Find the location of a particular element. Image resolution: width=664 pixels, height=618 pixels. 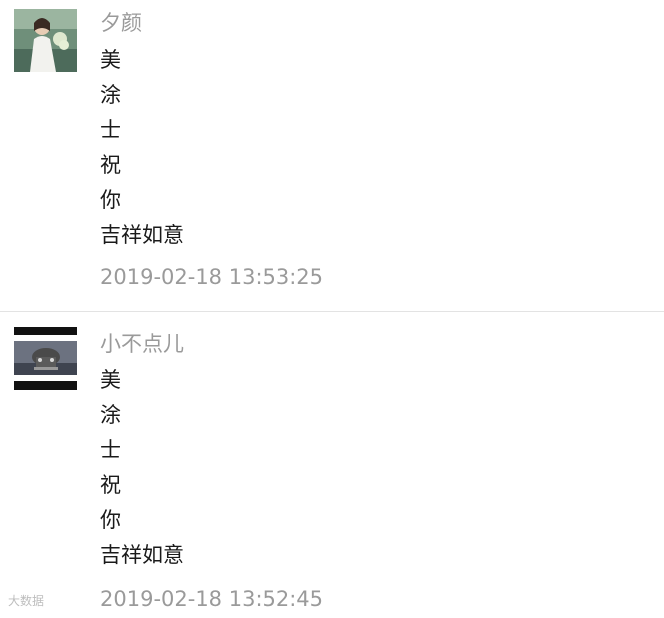

username: 小不点儿 is located at coordinates (142, 344).